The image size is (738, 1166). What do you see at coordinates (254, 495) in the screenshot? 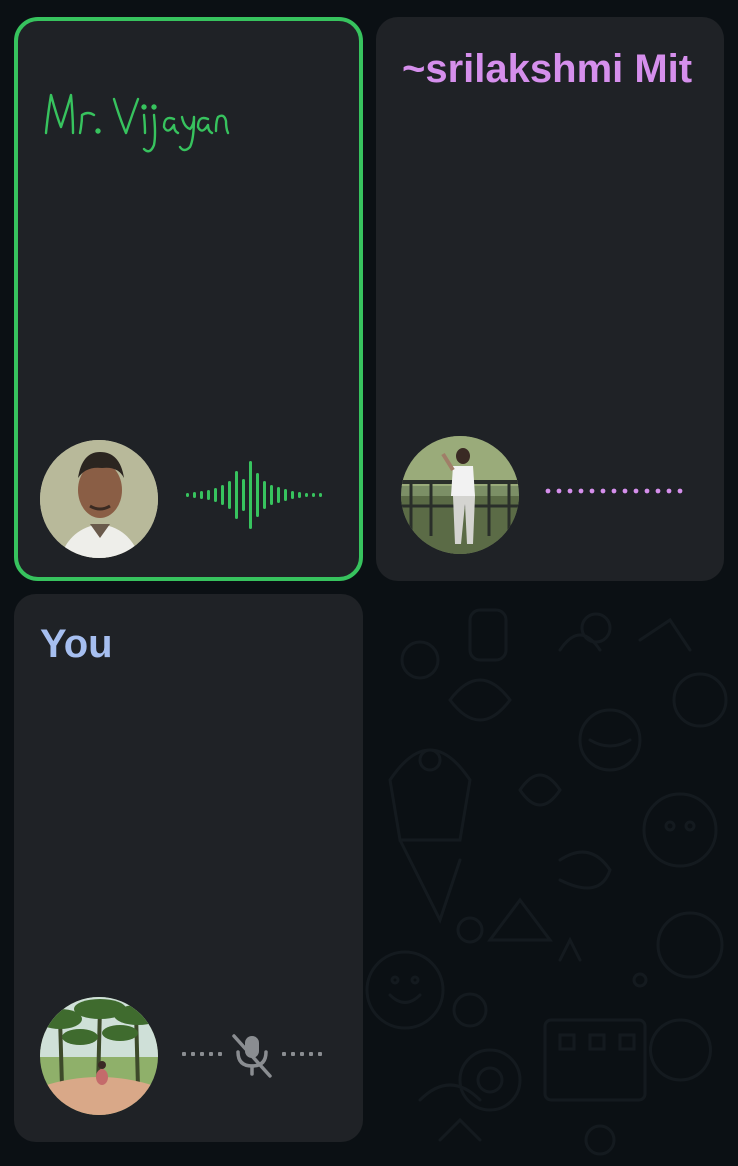
I see `sound-wave-icon` at bounding box center [254, 495].